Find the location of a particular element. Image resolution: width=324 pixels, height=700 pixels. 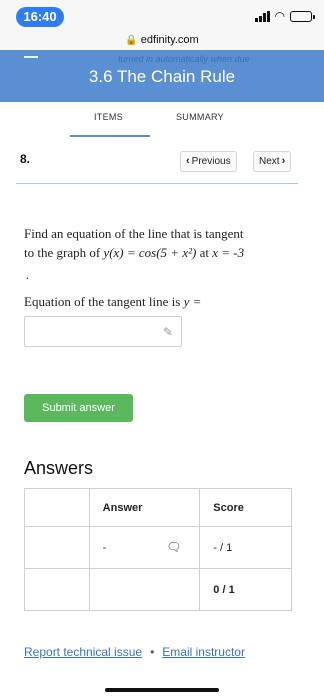

footer-links: Report technical issue • Email instructor is located at coordinates (134, 652).